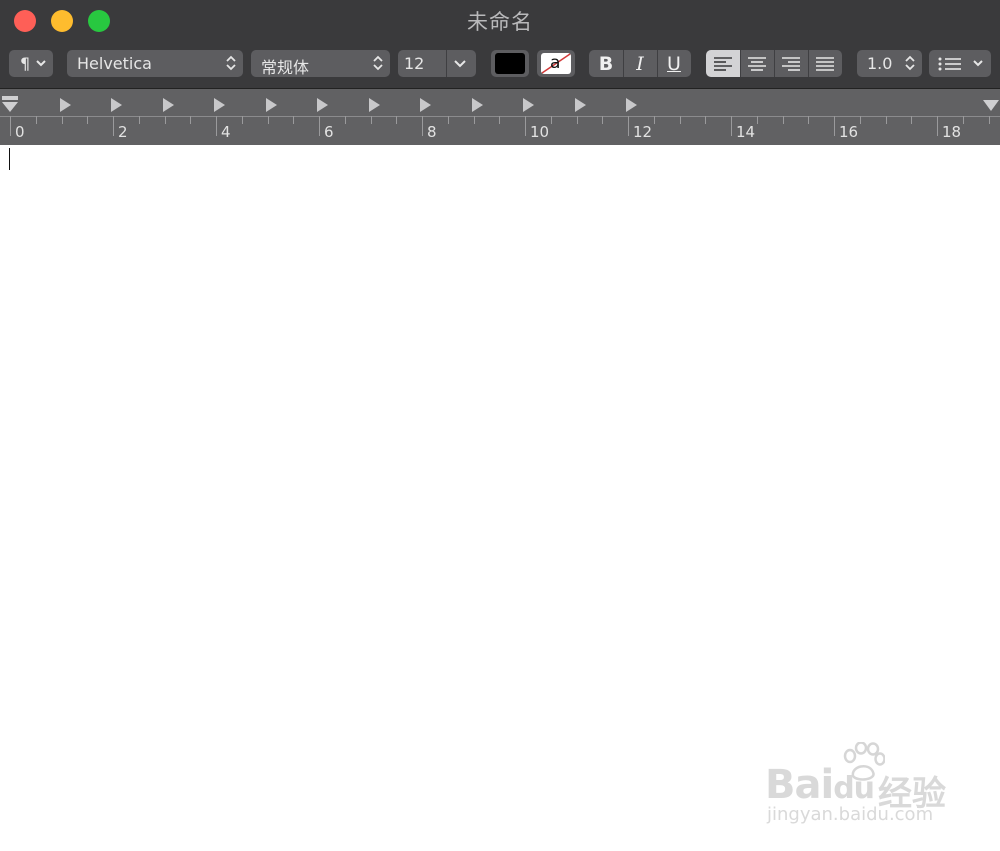 This screenshot has width=1000, height=851. What do you see at coordinates (123, 132) in the screenshot?
I see `ruler-label: 2` at bounding box center [123, 132].